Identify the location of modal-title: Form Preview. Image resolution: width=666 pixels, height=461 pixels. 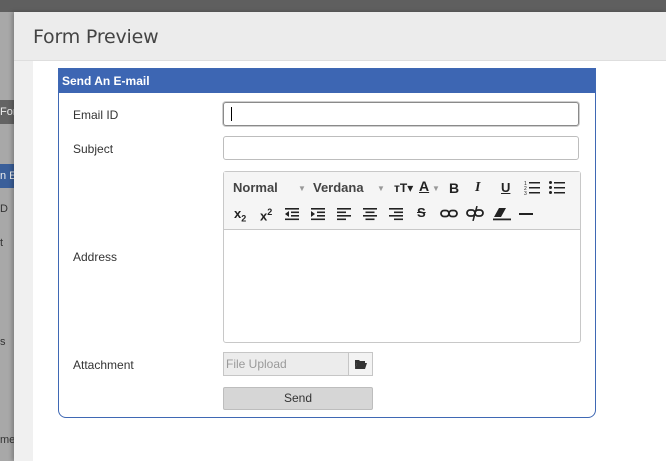
(96, 37).